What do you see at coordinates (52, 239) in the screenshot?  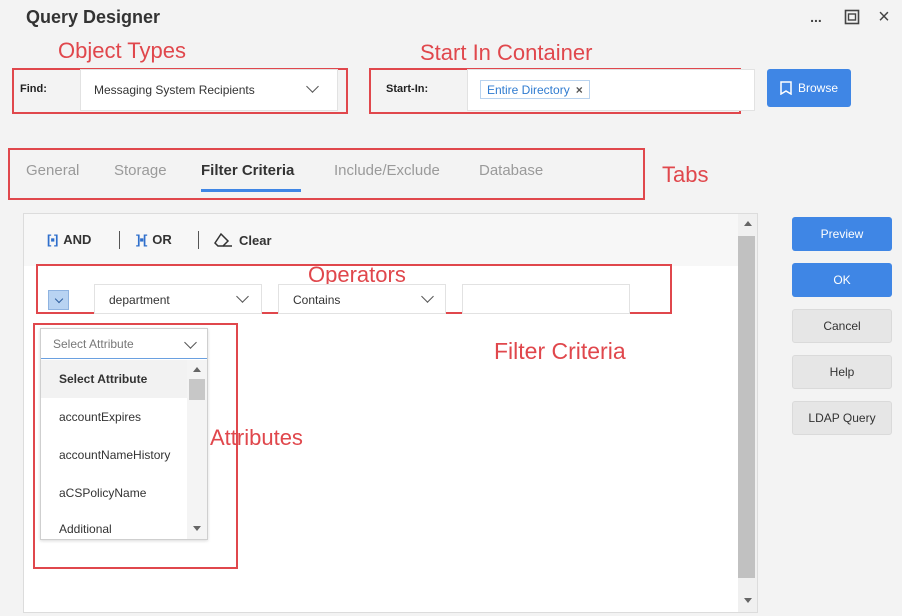 I see `and-bracket-icon: [▪]` at bounding box center [52, 239].